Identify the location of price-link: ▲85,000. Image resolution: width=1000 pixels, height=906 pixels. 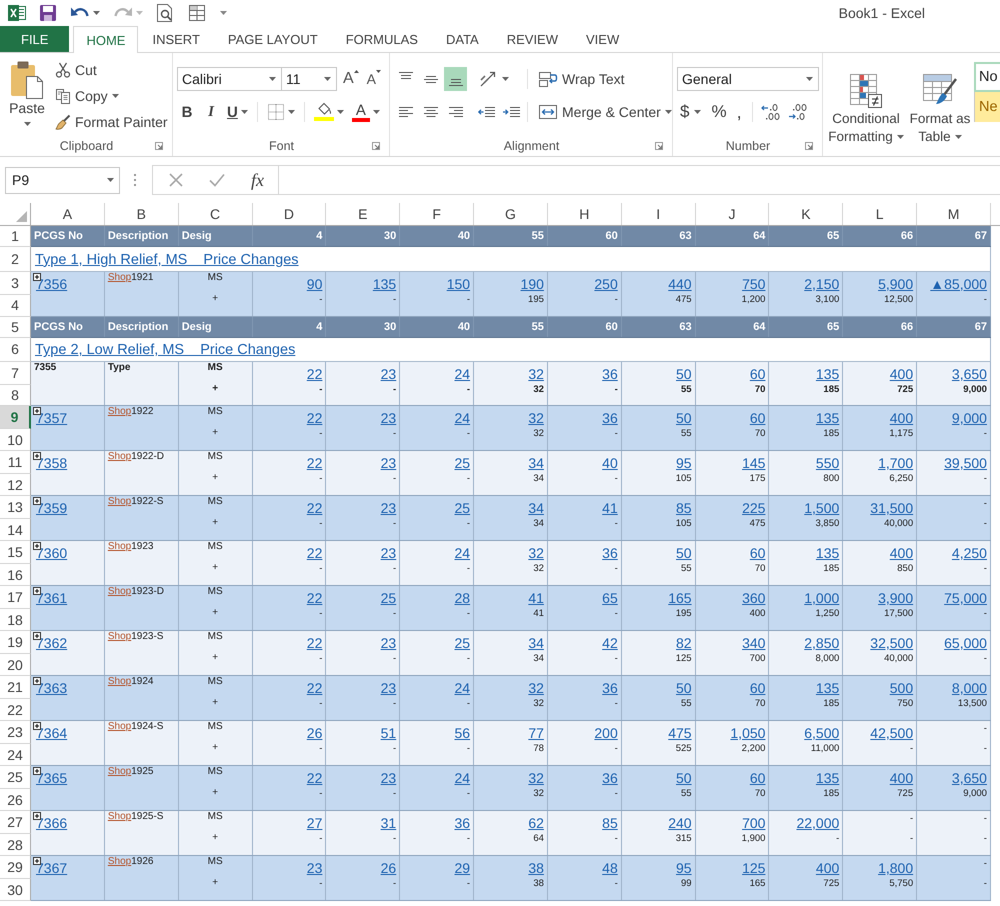
(958, 284).